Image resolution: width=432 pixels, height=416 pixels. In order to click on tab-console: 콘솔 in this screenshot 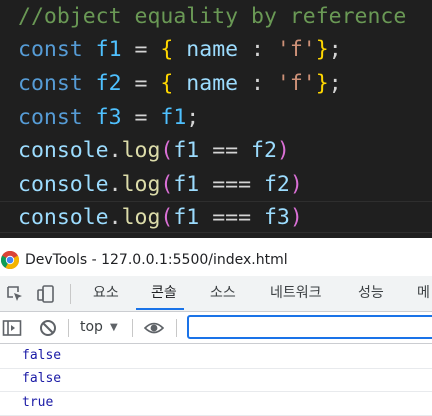, I will do `click(164, 293)`.